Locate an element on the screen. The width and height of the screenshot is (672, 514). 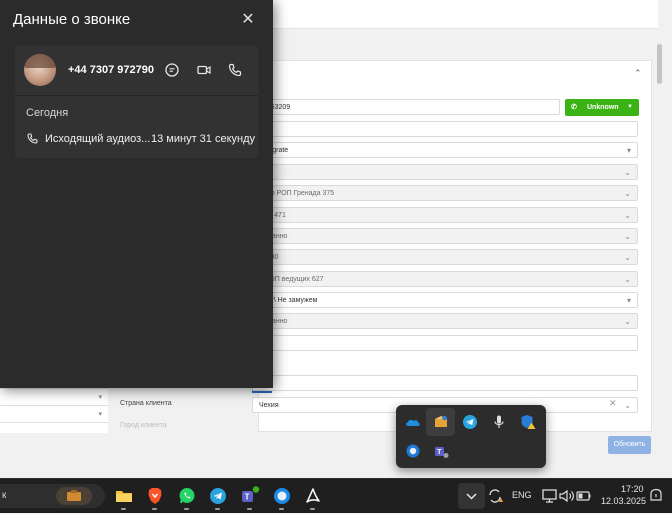
sync-warning-icon is located at coordinates (495, 496).